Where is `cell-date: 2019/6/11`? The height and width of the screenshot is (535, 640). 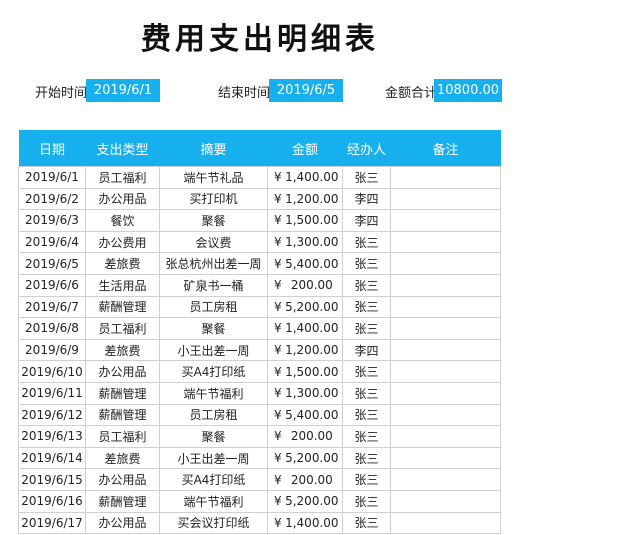 cell-date: 2019/6/11 is located at coordinates (52, 393).